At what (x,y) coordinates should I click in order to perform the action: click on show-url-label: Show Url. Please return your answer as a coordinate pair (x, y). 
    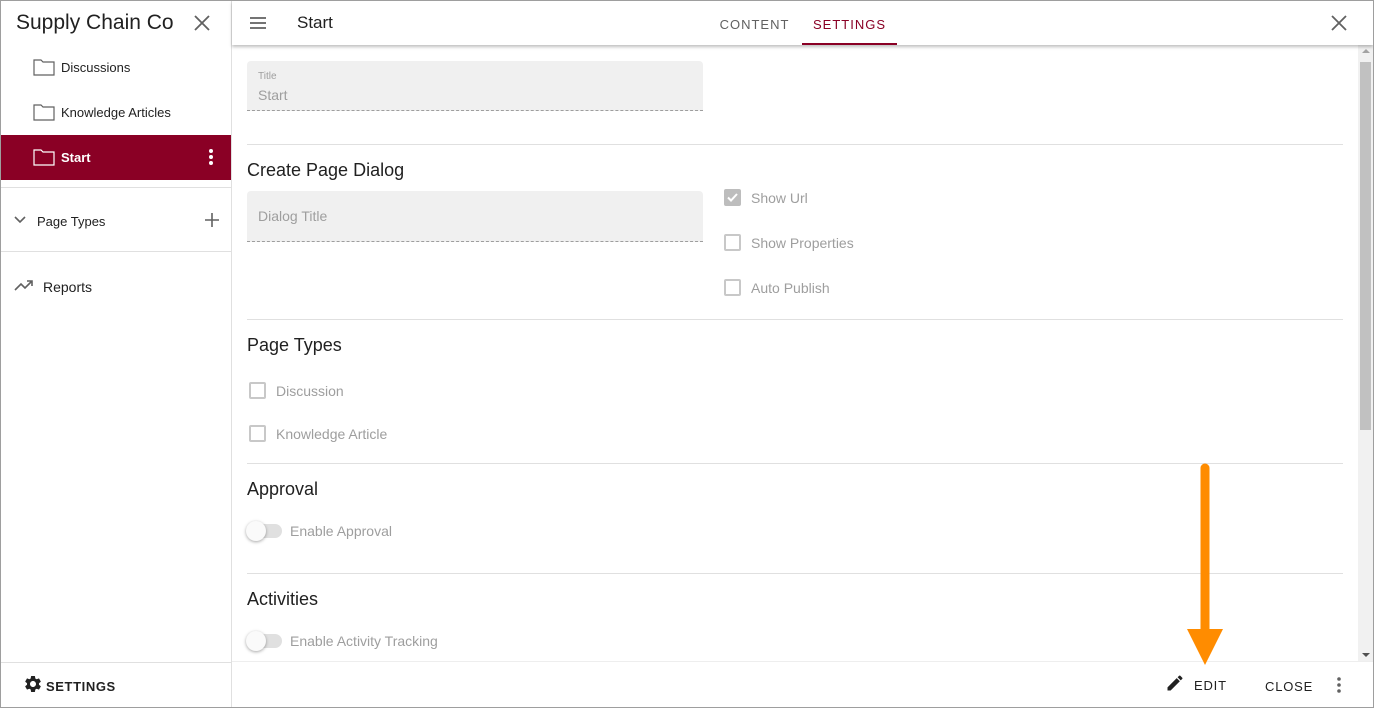
    Looking at the image, I should click on (779, 197).